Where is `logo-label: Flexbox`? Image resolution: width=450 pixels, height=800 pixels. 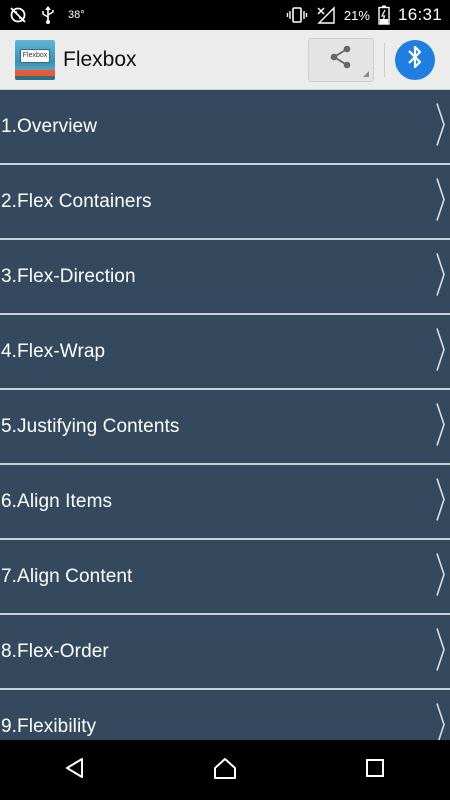 logo-label: Flexbox is located at coordinates (35, 55).